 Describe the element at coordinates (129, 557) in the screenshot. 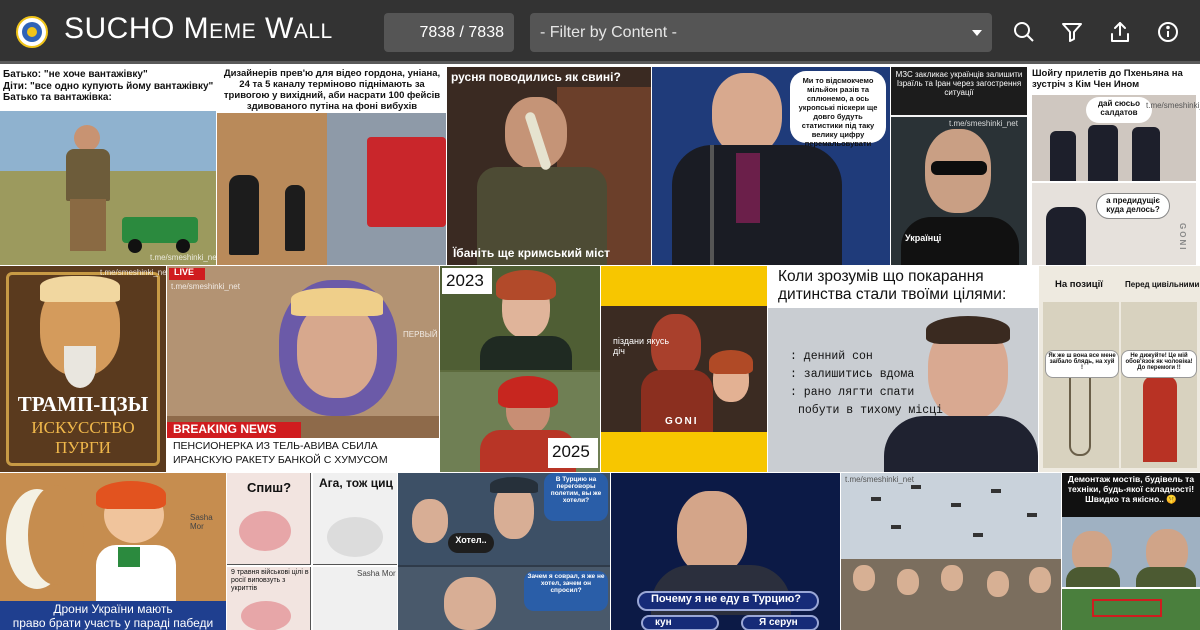

I see `bow-tie` at that location.